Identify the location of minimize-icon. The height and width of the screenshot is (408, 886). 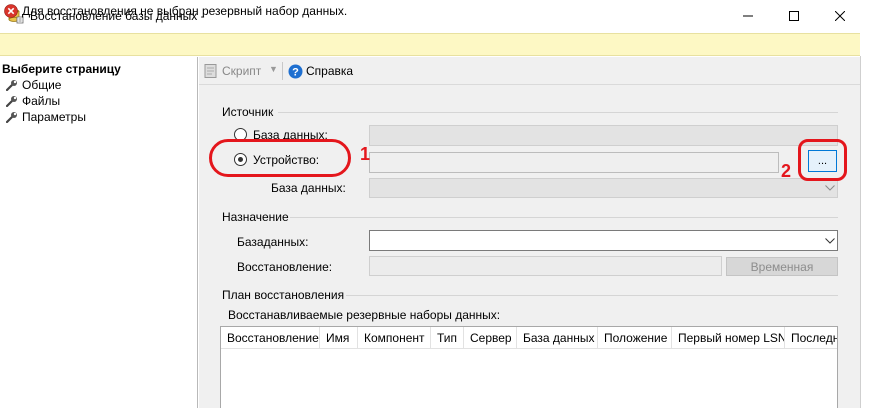
(748, 16).